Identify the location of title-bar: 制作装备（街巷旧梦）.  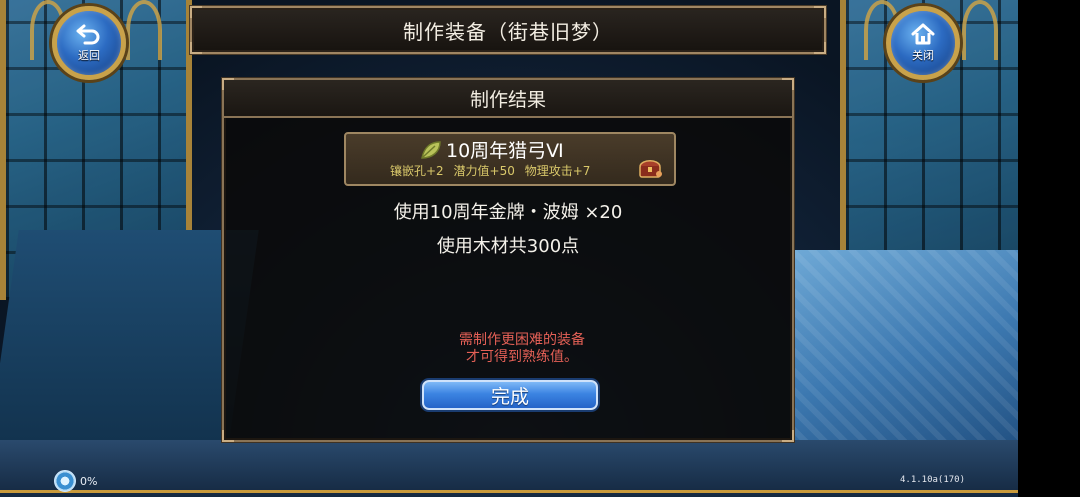
(508, 30).